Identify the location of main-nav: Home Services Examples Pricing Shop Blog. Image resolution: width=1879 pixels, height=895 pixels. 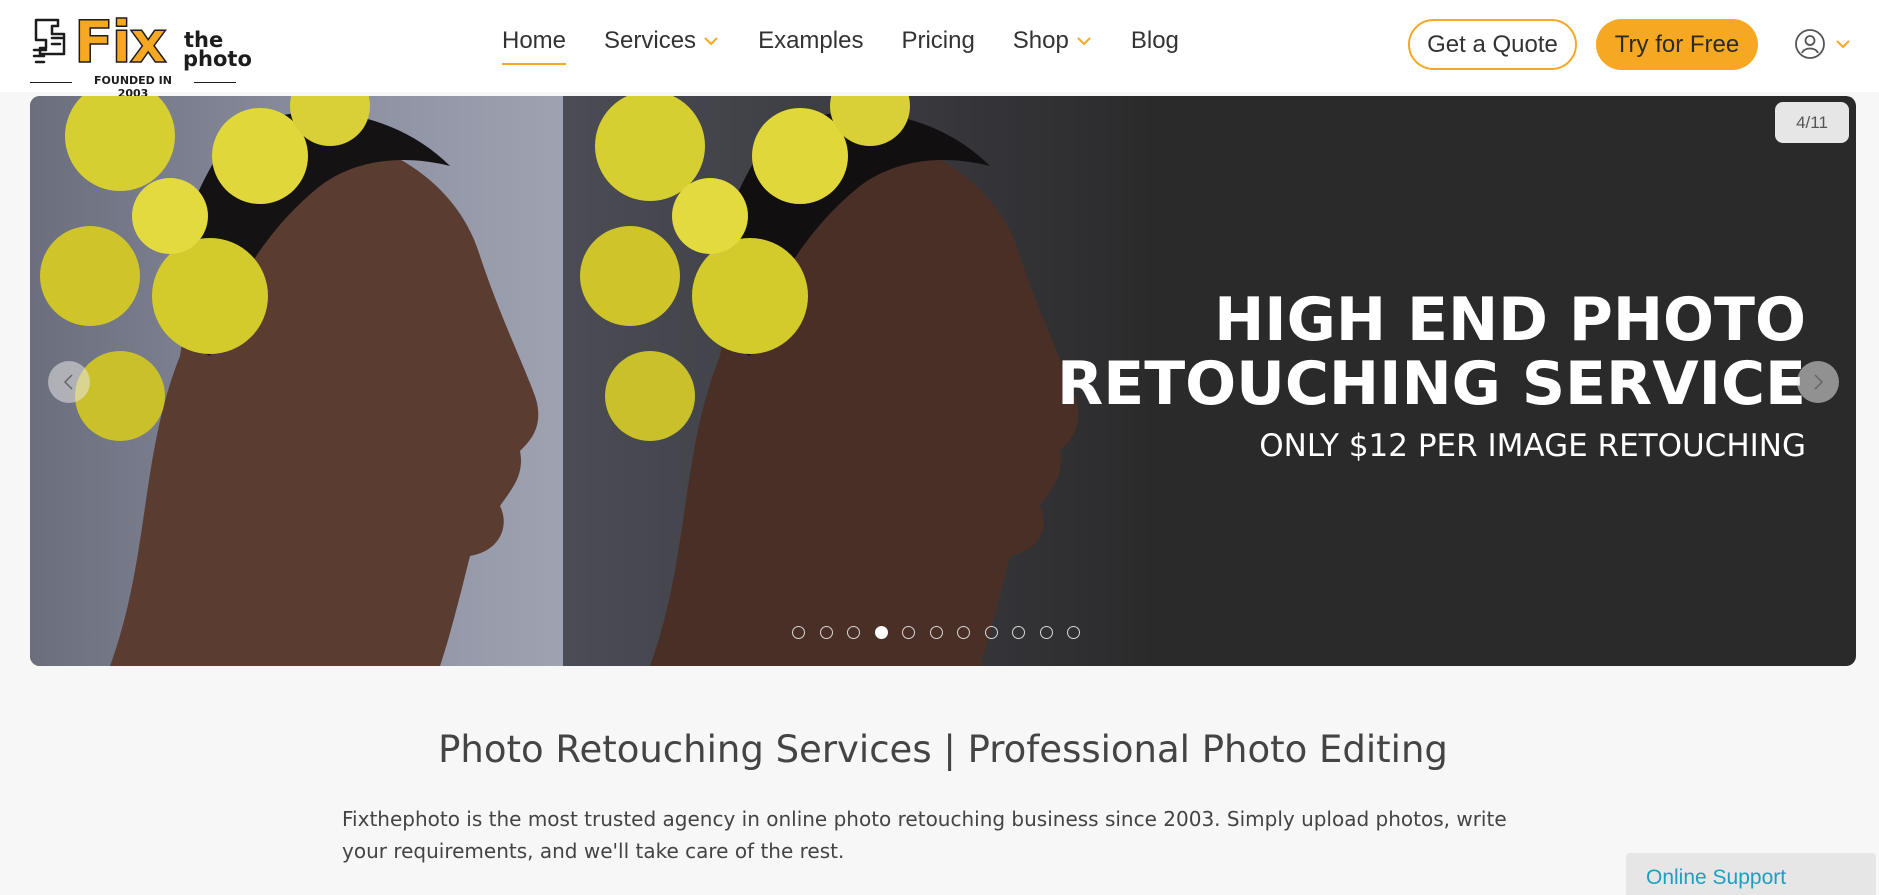
(859, 44).